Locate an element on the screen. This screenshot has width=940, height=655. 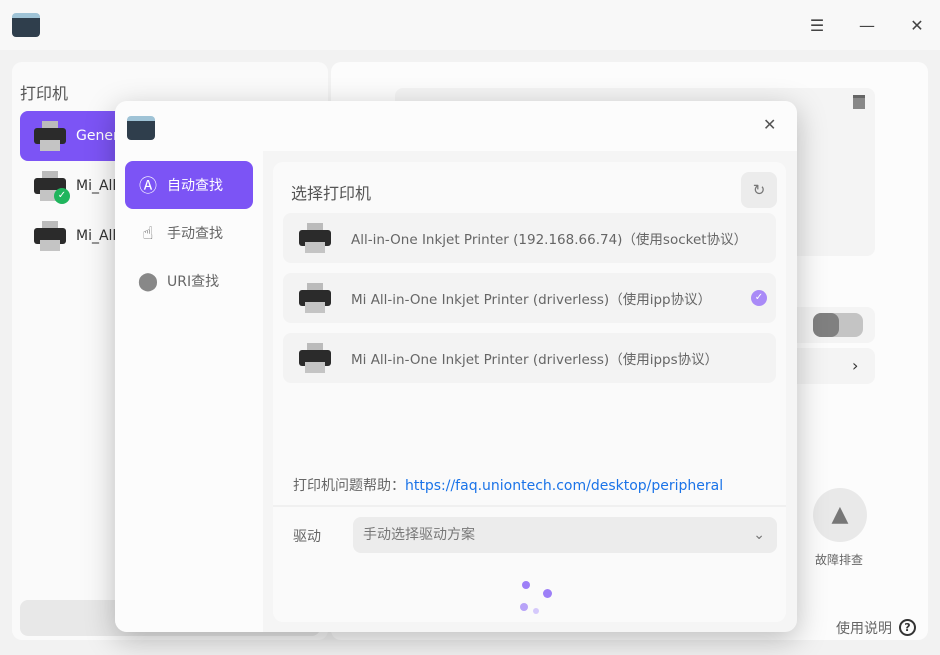
dialog-close-icon: ✕ is located at coordinates (769, 124).